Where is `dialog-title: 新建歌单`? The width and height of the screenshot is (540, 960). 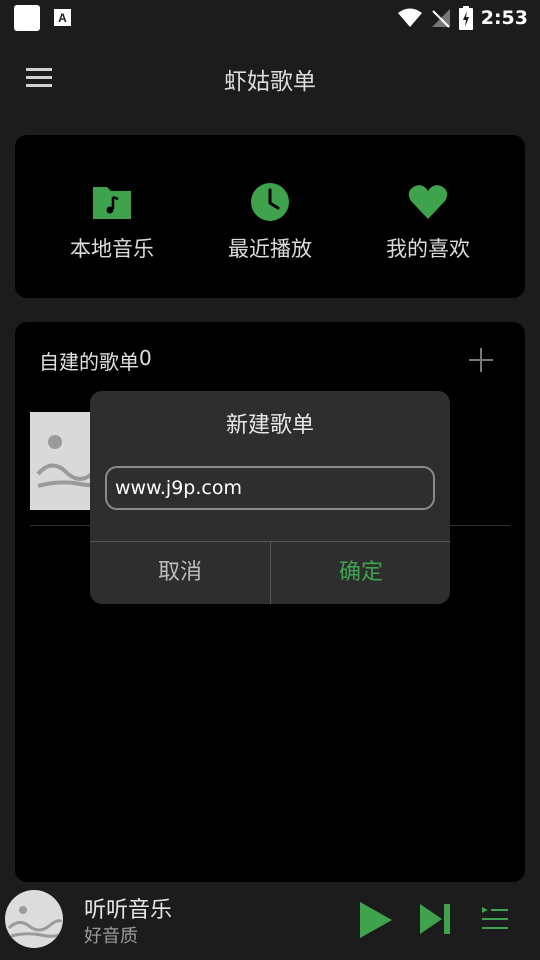 dialog-title: 新建歌单 is located at coordinates (269, 425).